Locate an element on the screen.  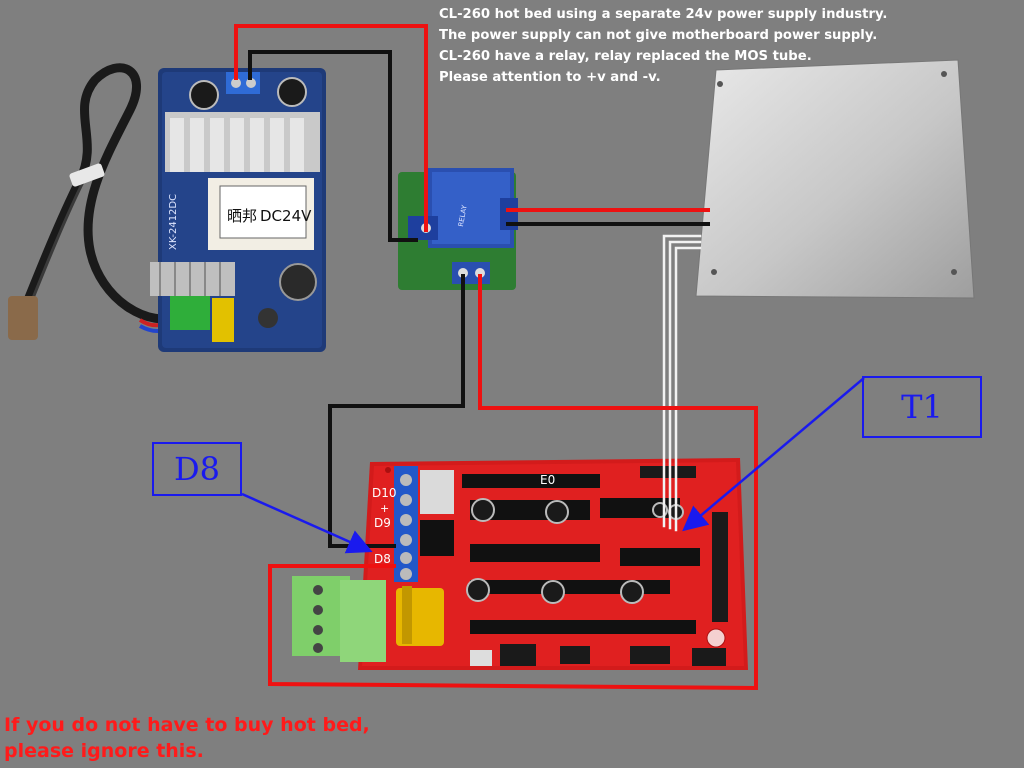
fuse is located at coordinates (420, 616).